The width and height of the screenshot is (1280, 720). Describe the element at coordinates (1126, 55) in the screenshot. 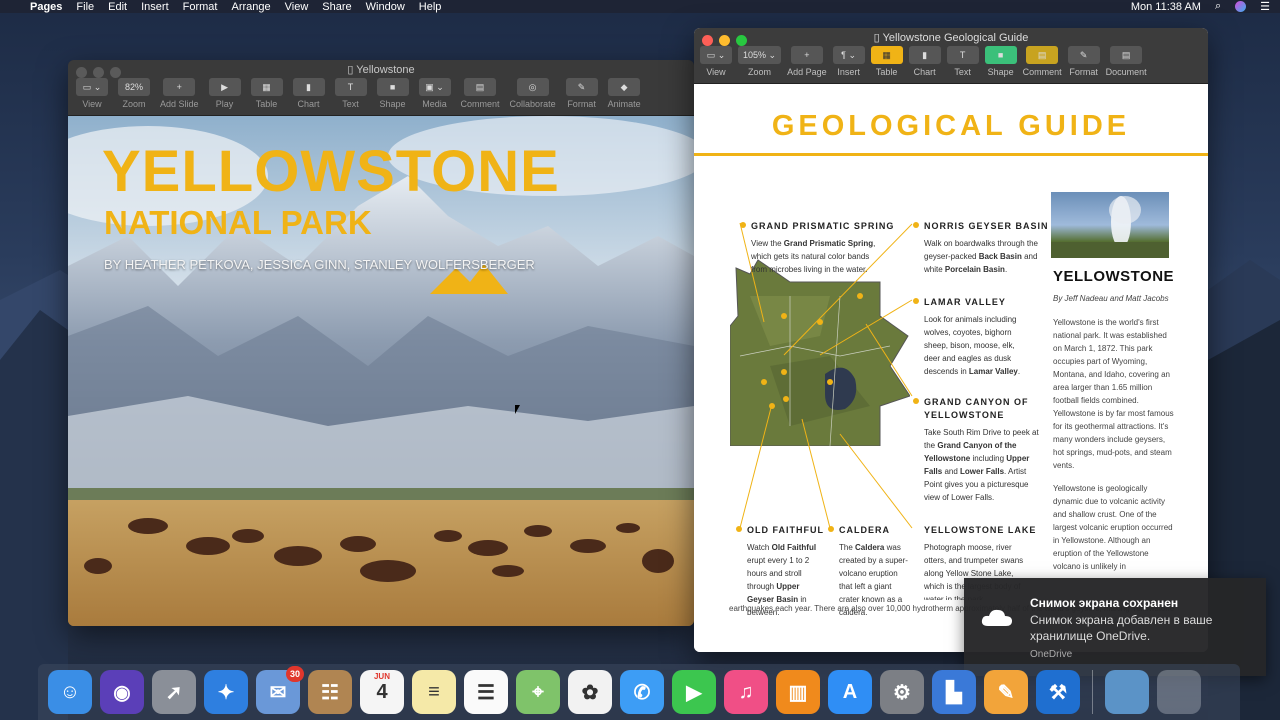

I see `document-icon: ▤` at that location.